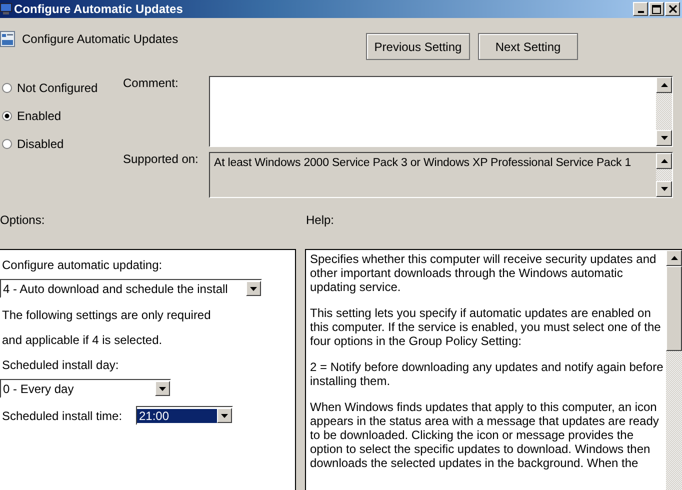 This screenshot has width=682, height=490. I want to click on options-label: Options:, so click(23, 221).